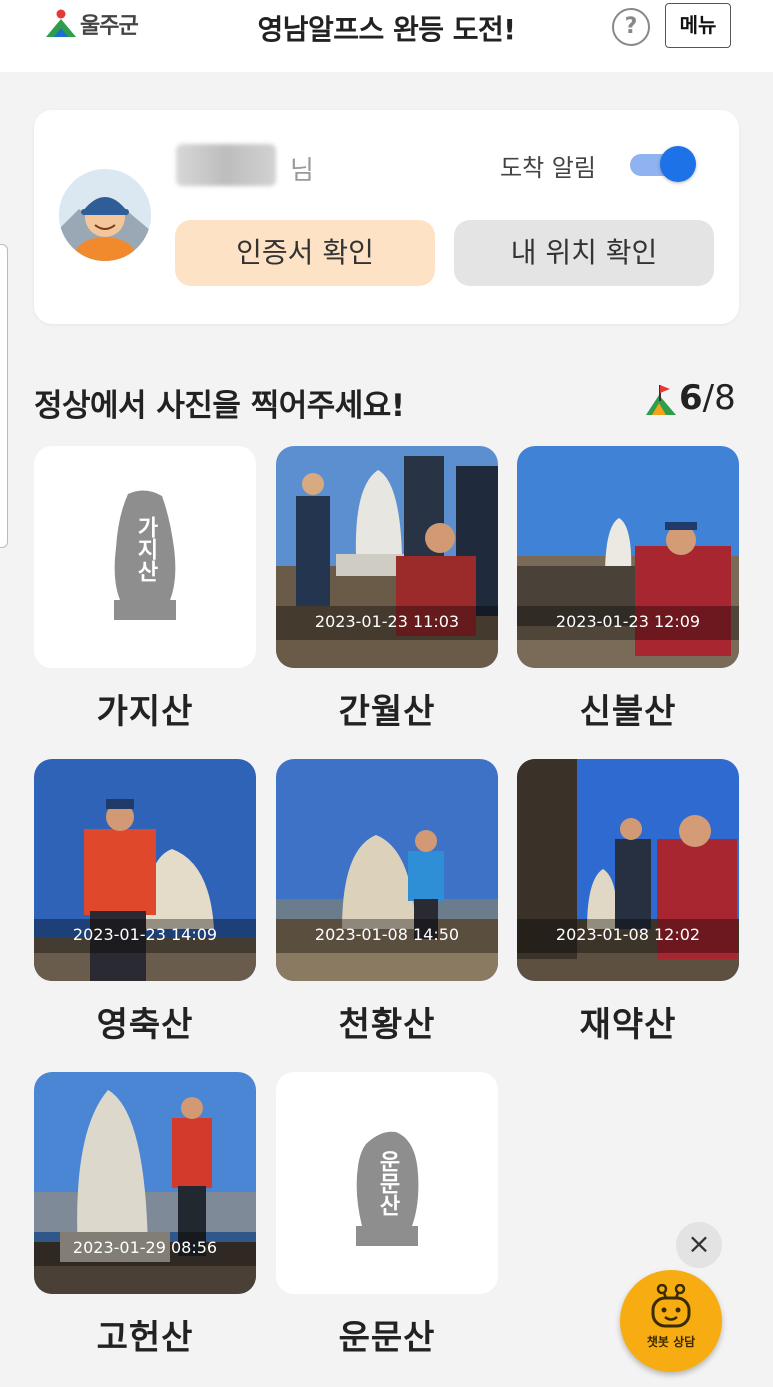 The width and height of the screenshot is (773, 1387). What do you see at coordinates (628, 1025) in the screenshot?
I see `mountain-name: 재약산` at bounding box center [628, 1025].